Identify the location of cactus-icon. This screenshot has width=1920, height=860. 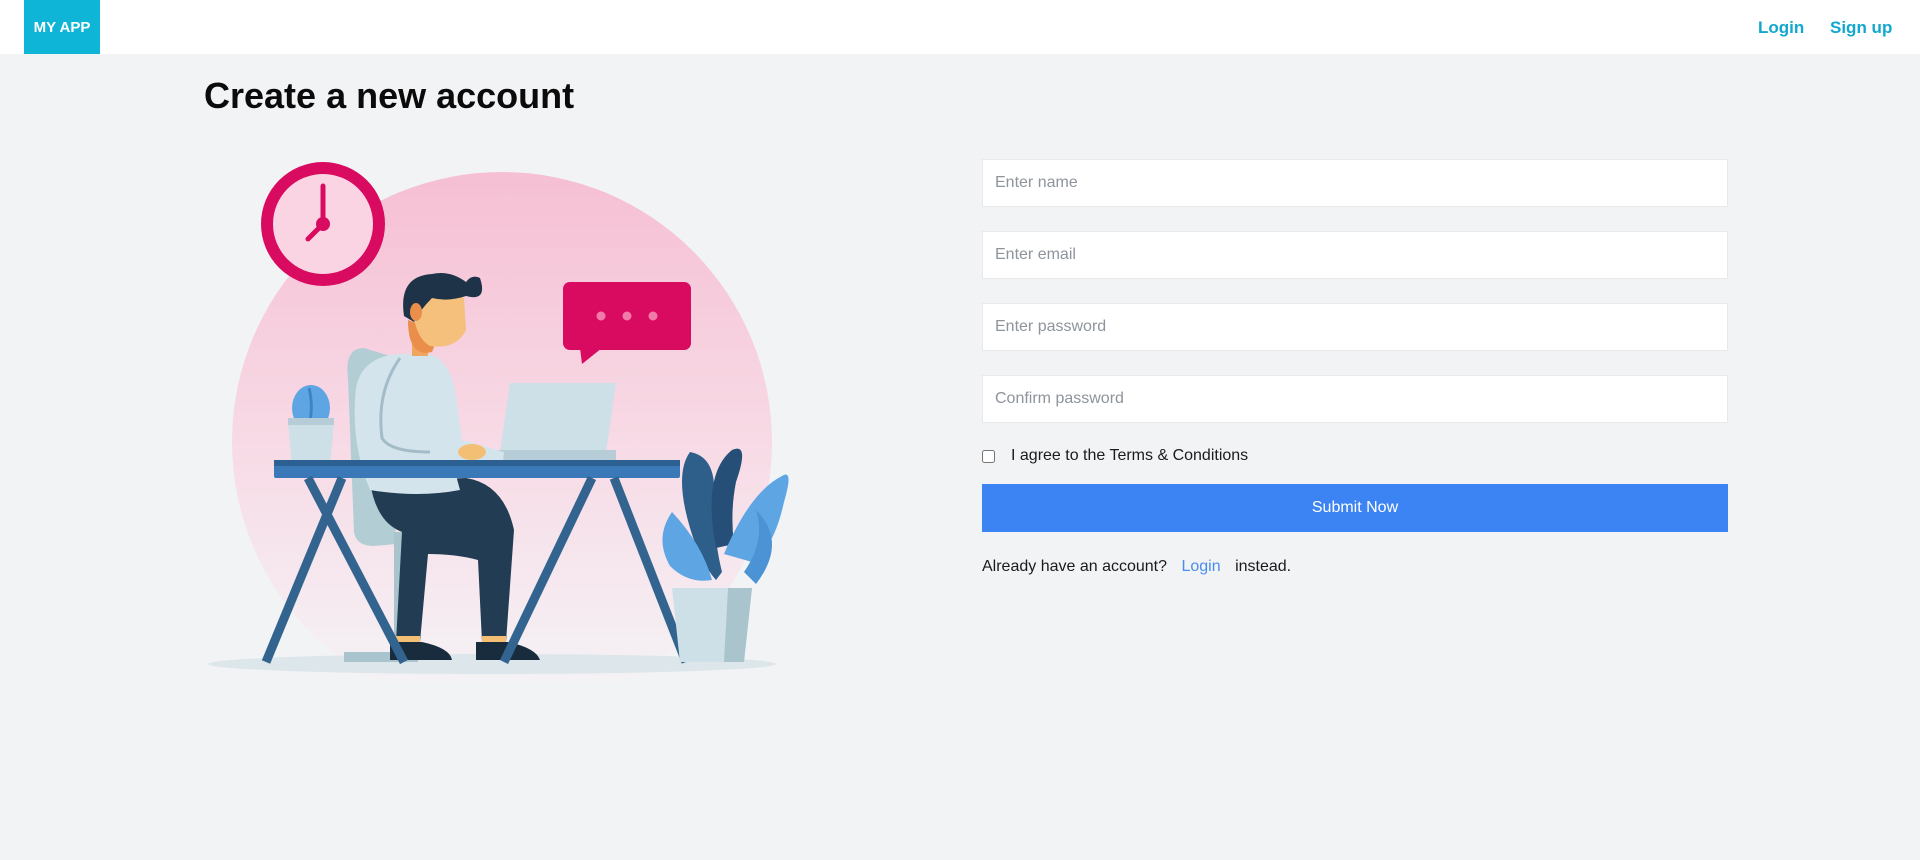
(311, 424).